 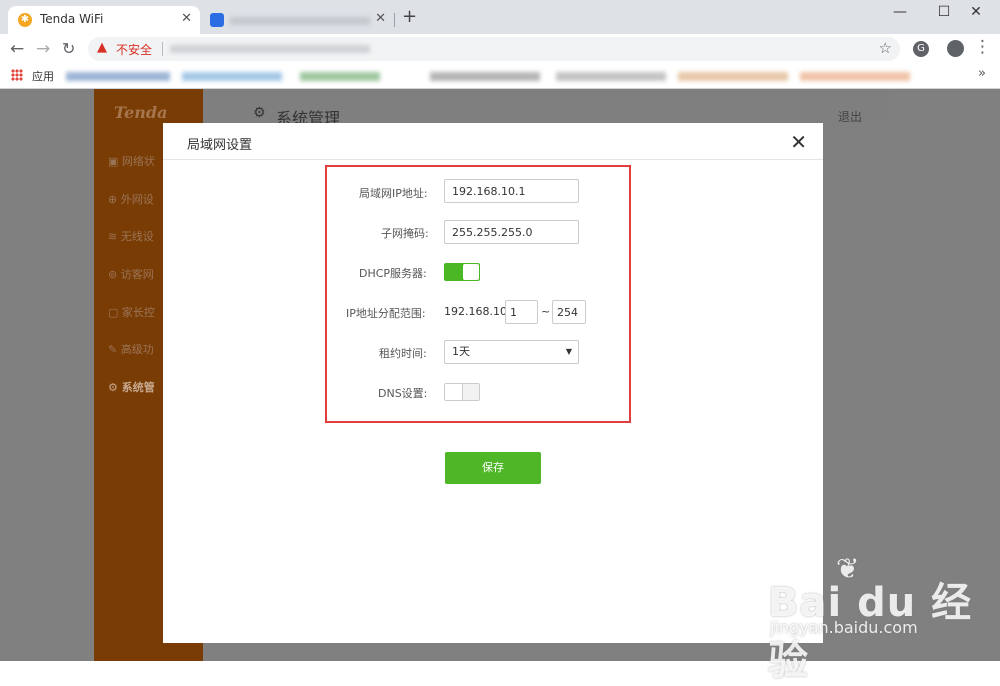 What do you see at coordinates (386, 313) in the screenshot?
I see `ip-range-label: IP地址分配范围:` at bounding box center [386, 313].